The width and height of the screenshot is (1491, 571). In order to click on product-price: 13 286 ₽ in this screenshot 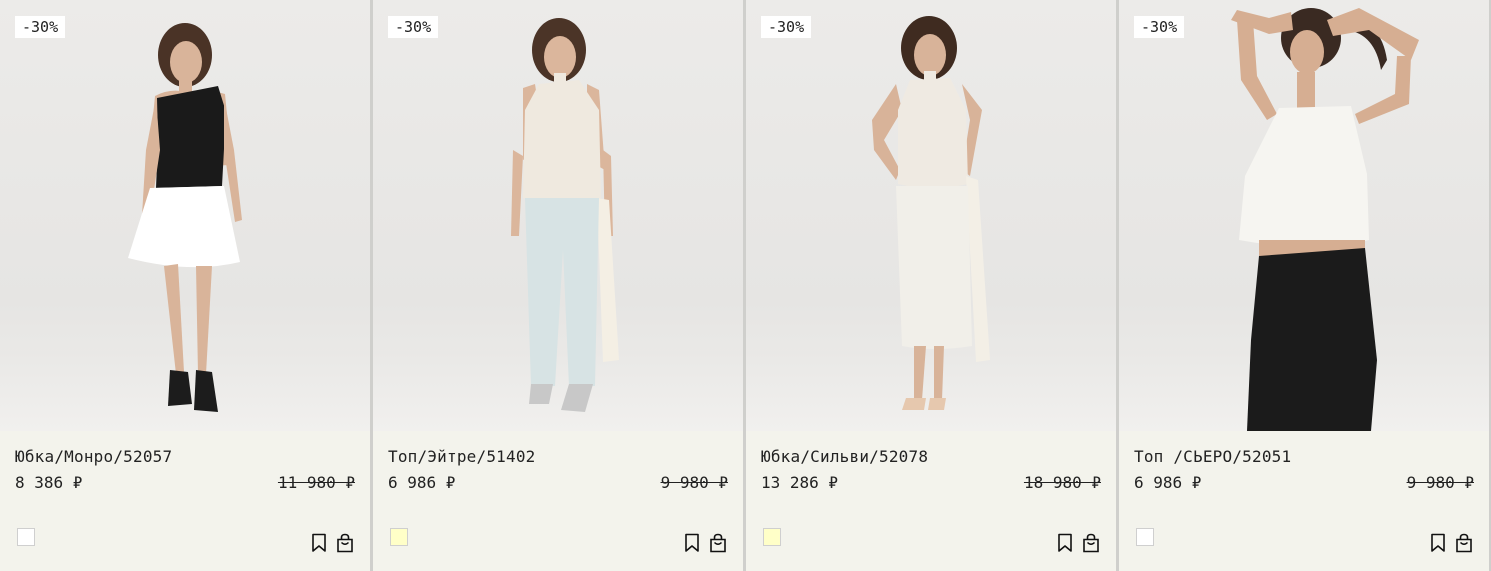, I will do `click(800, 482)`.